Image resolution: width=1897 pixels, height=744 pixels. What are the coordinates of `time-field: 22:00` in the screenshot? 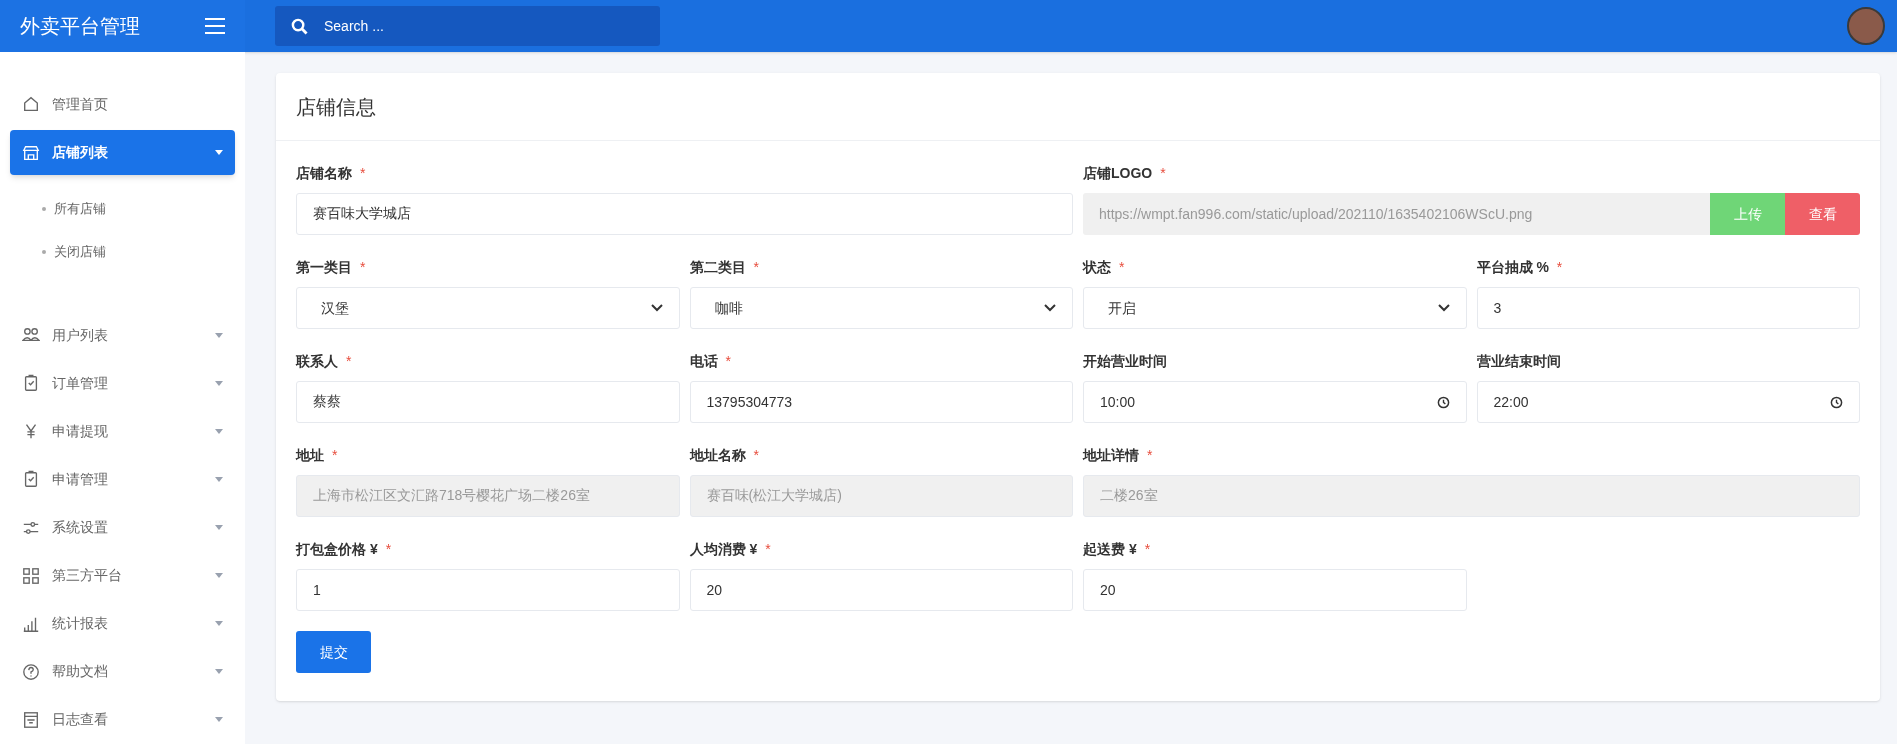 It's located at (1668, 402).